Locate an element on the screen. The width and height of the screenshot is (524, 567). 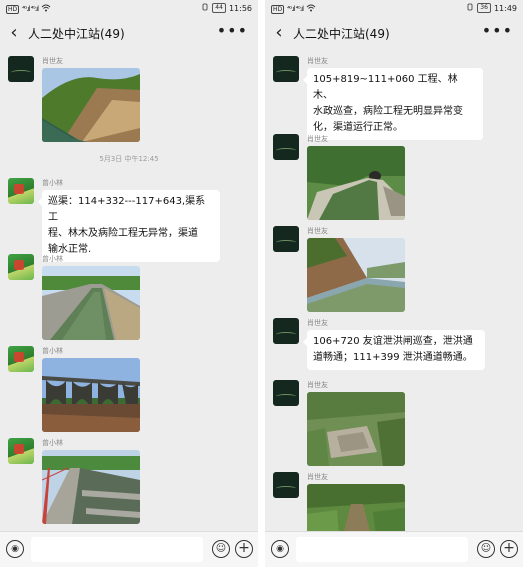
message-timestamp: 5月3日 中午12:45 is located at coordinates (129, 159).